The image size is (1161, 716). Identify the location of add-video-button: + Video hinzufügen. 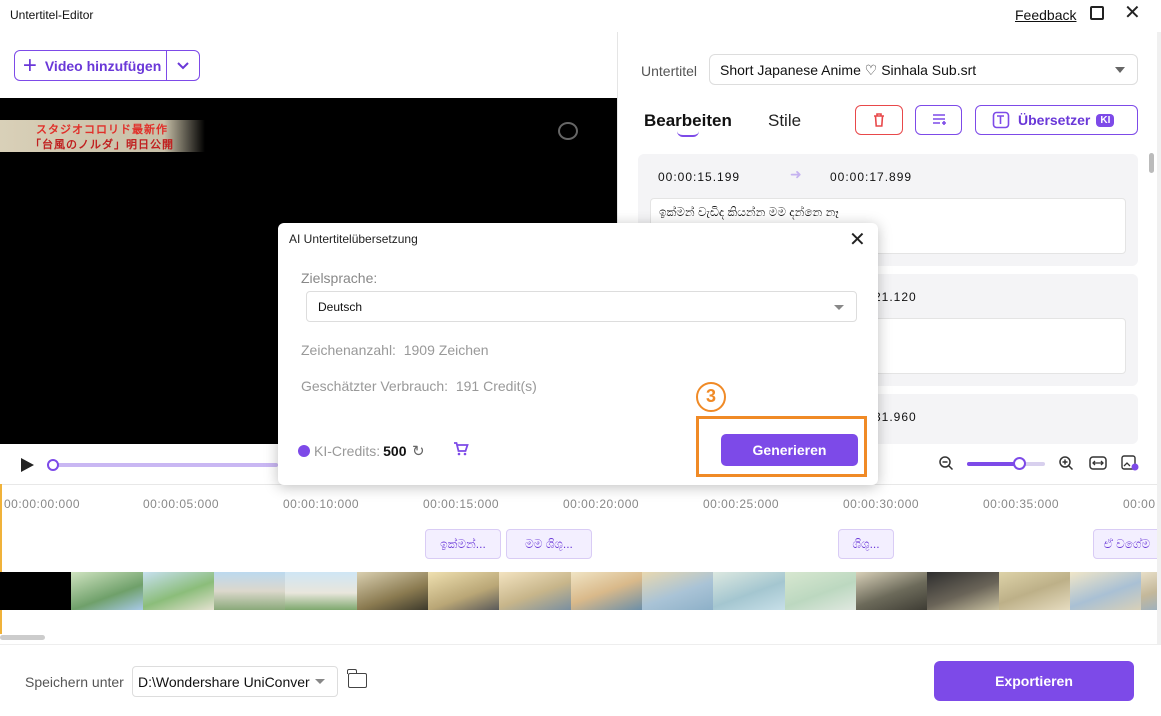
(107, 65).